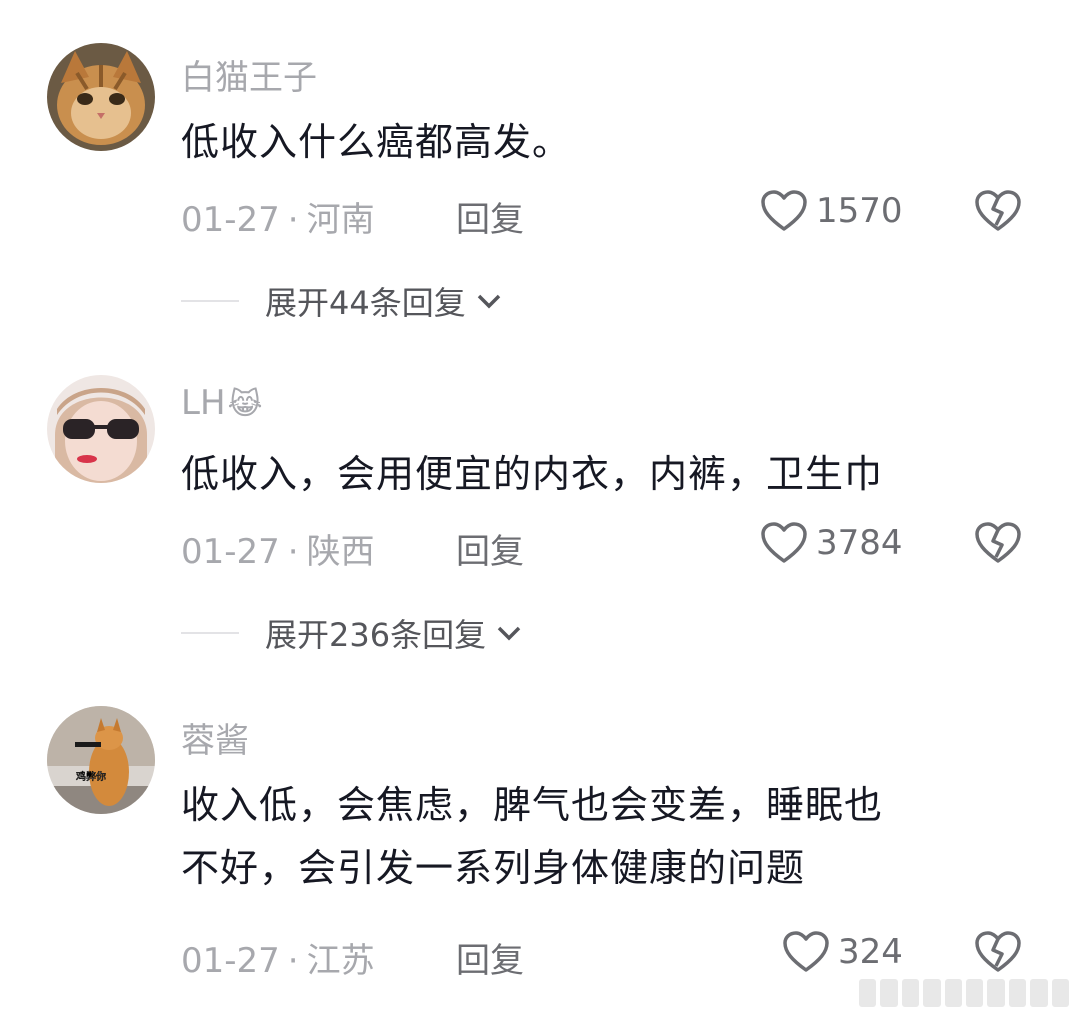 The image size is (1079, 1017). What do you see at coordinates (590, 837) in the screenshot?
I see `comment-text: 收入低，会焦虑，脾气也会变差，睡眠也 不好，会引发一系列身体健康的问题` at bounding box center [590, 837].